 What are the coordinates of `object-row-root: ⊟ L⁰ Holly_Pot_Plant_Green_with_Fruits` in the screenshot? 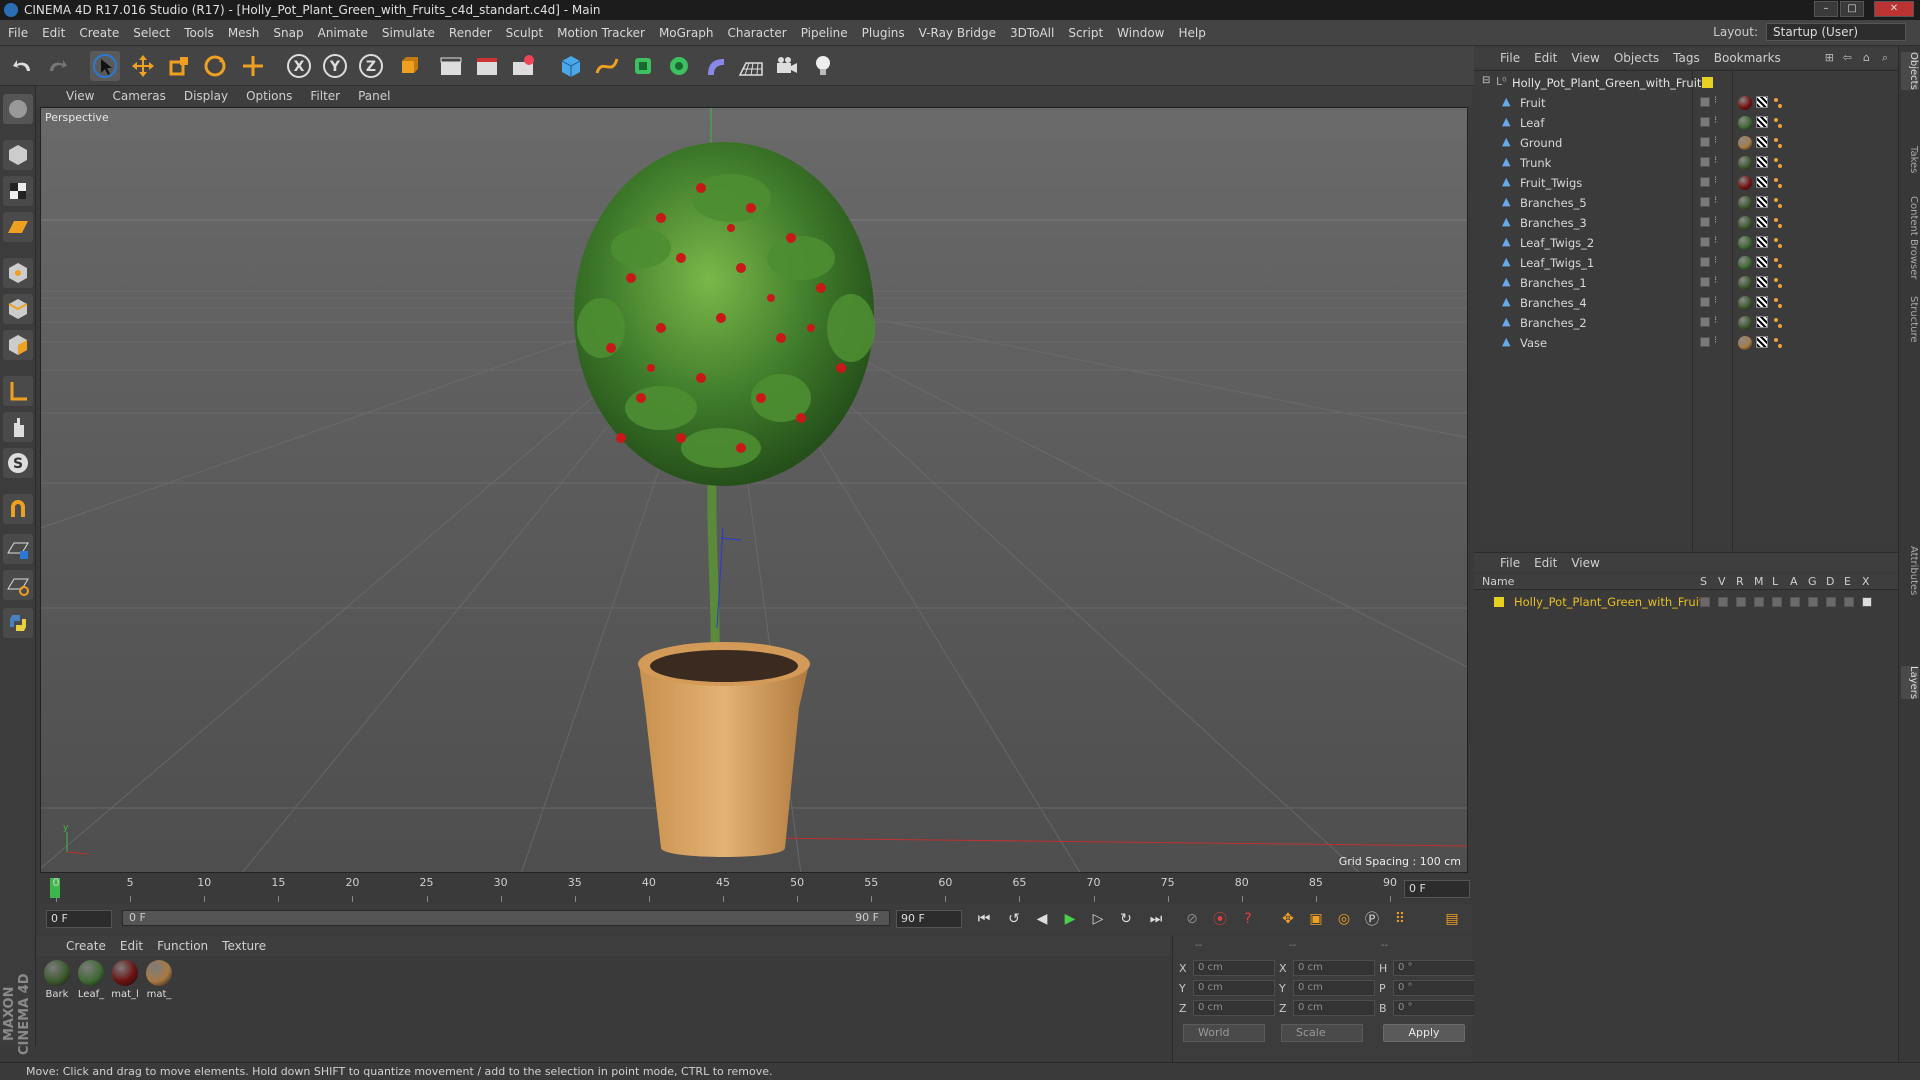 It's located at (1686, 83).